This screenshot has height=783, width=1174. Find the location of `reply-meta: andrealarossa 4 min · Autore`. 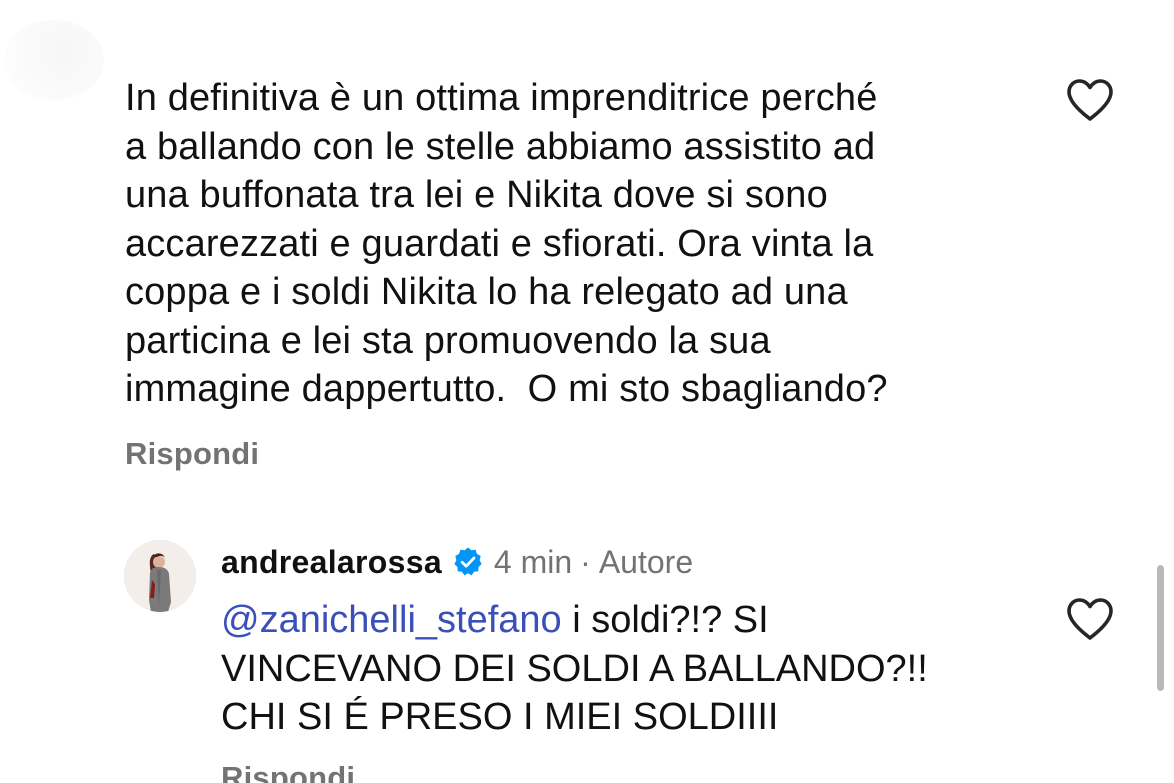

reply-meta: andrealarossa 4 min · Autore is located at coordinates (457, 562).